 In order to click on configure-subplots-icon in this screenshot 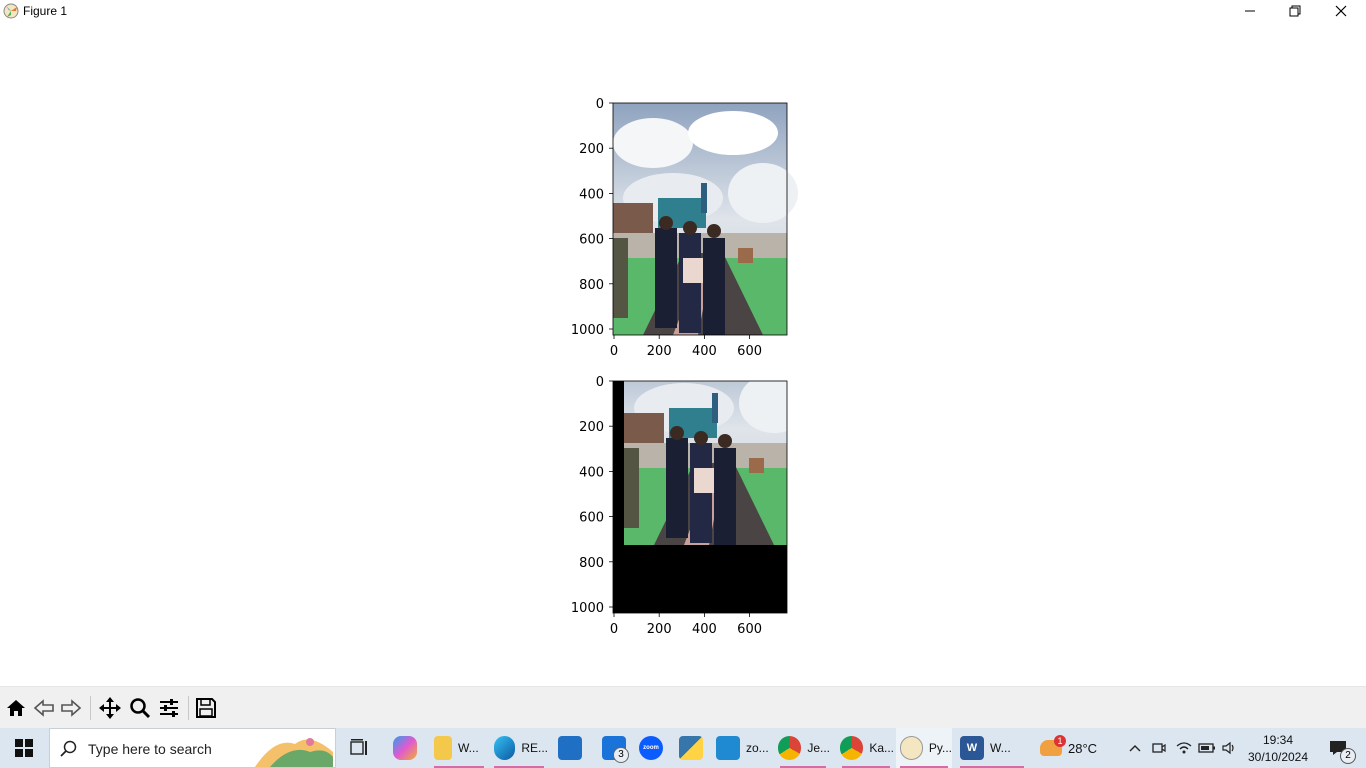, I will do `click(169, 708)`.